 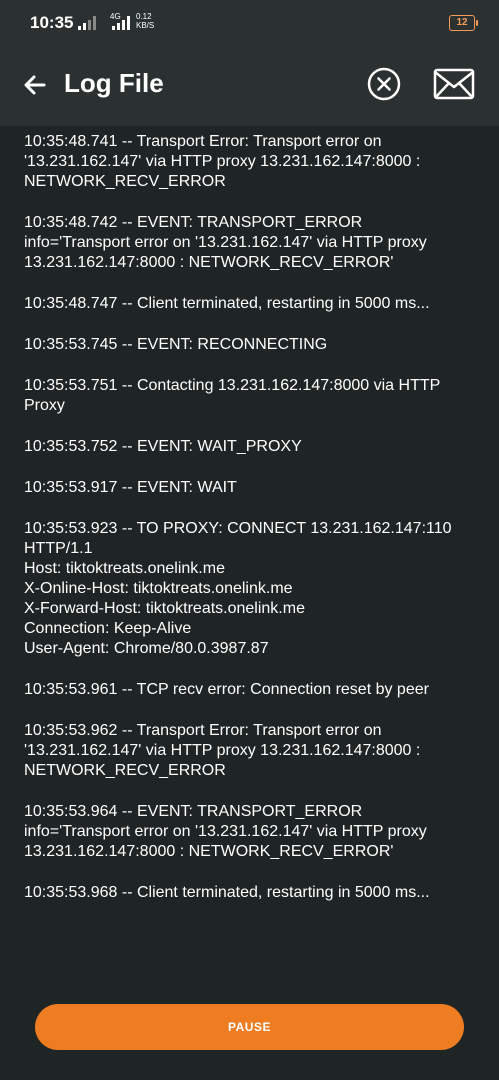 I want to click on page-title: Log File, so click(x=114, y=83).